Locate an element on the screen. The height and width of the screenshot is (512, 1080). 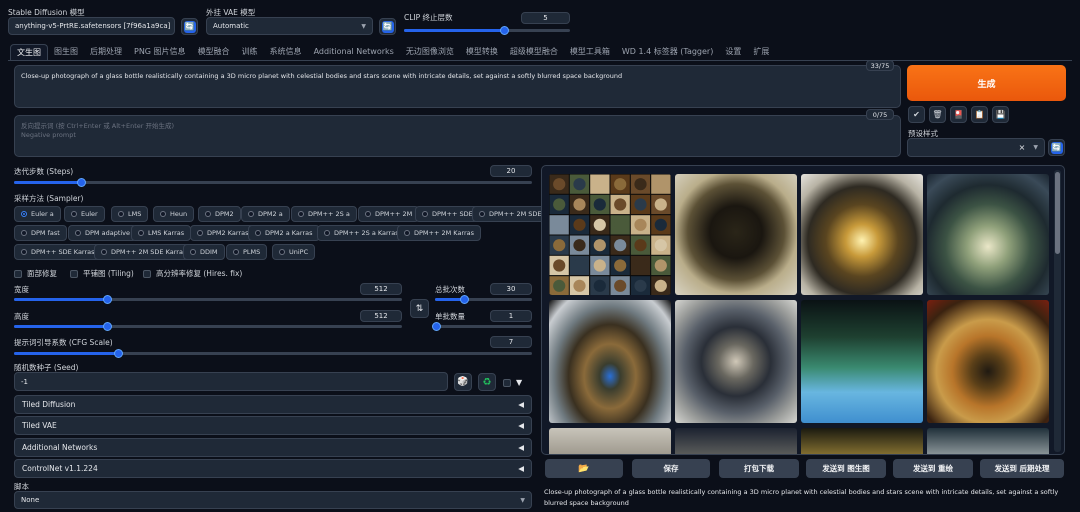
accordion-tiled-vae: Tiled VAE ◀ is located at coordinates (273, 425).